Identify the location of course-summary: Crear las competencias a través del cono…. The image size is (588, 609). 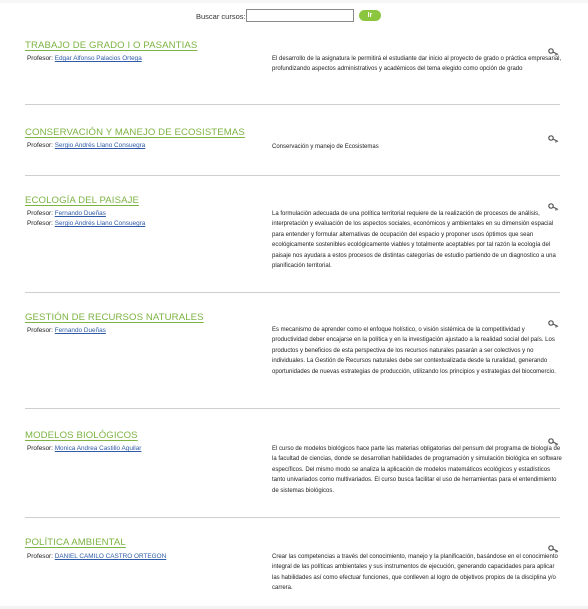
(415, 573).